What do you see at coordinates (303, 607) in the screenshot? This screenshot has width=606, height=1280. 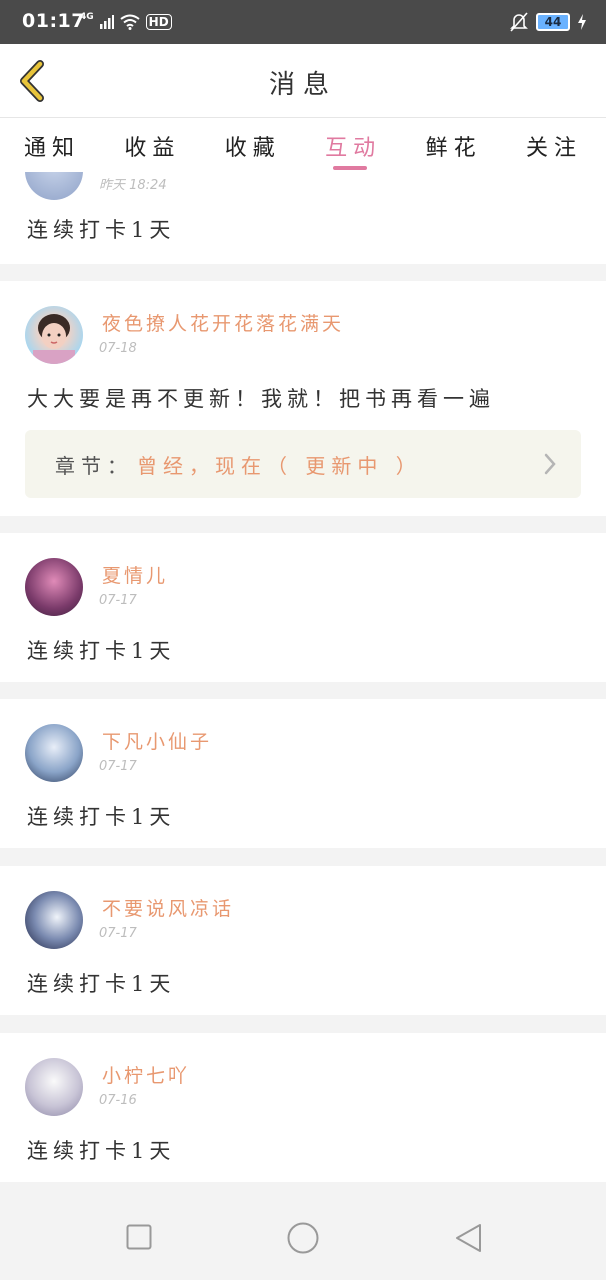 I see `list-item: 夏情儿 07-17 连续打卡1天` at bounding box center [303, 607].